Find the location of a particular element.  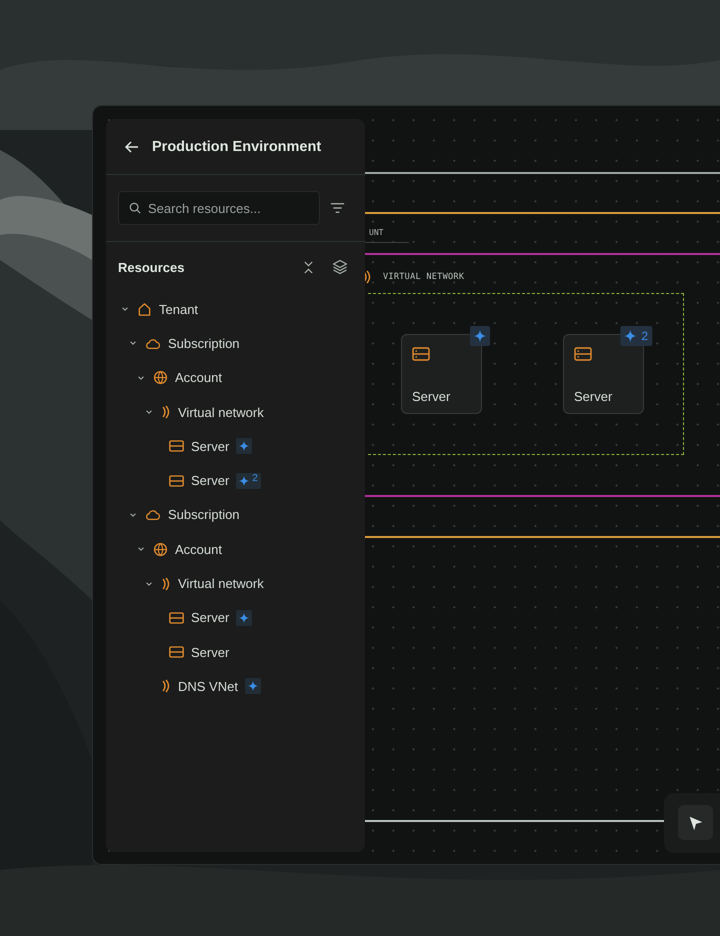

account-label: UNT is located at coordinates (376, 232).